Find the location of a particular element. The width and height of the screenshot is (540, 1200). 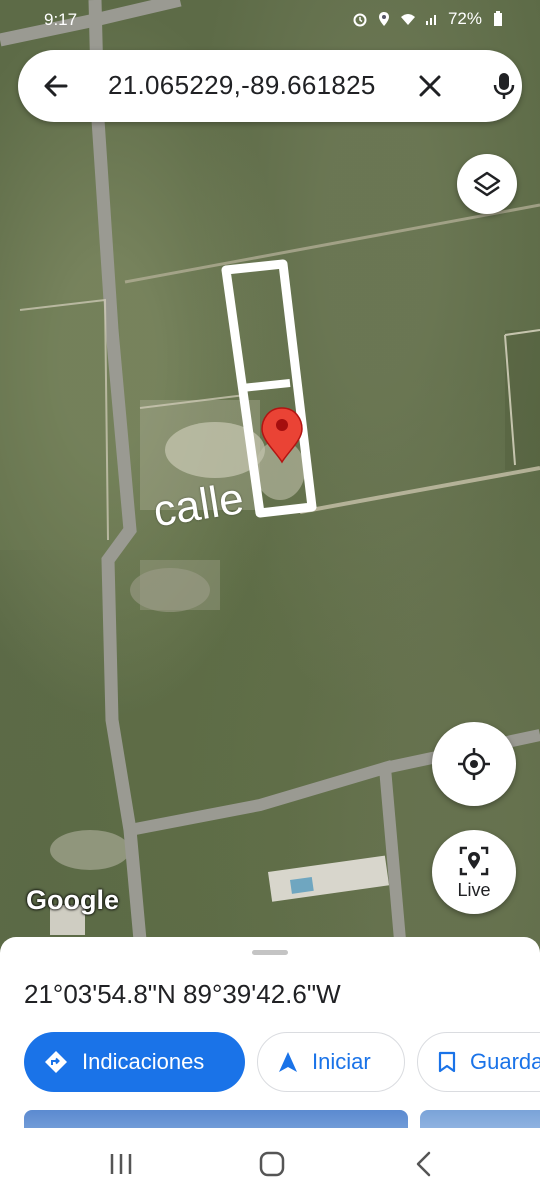

directions-icon is located at coordinates (56, 1062).